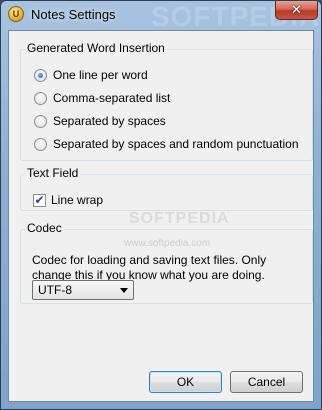  Describe the element at coordinates (166, 188) in the screenshot. I see `text-field-group: Text Field ✔ Line wrap` at that location.